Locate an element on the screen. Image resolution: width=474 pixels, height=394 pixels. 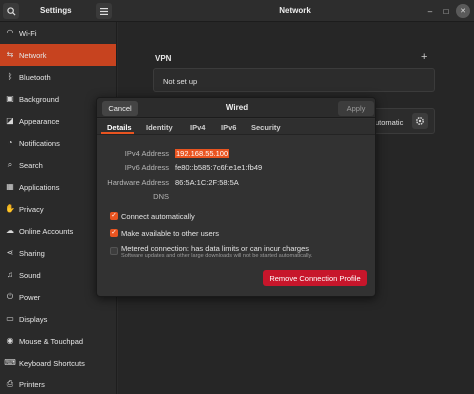
sidebar-item-label: Appearance is located at coordinates (39, 121).